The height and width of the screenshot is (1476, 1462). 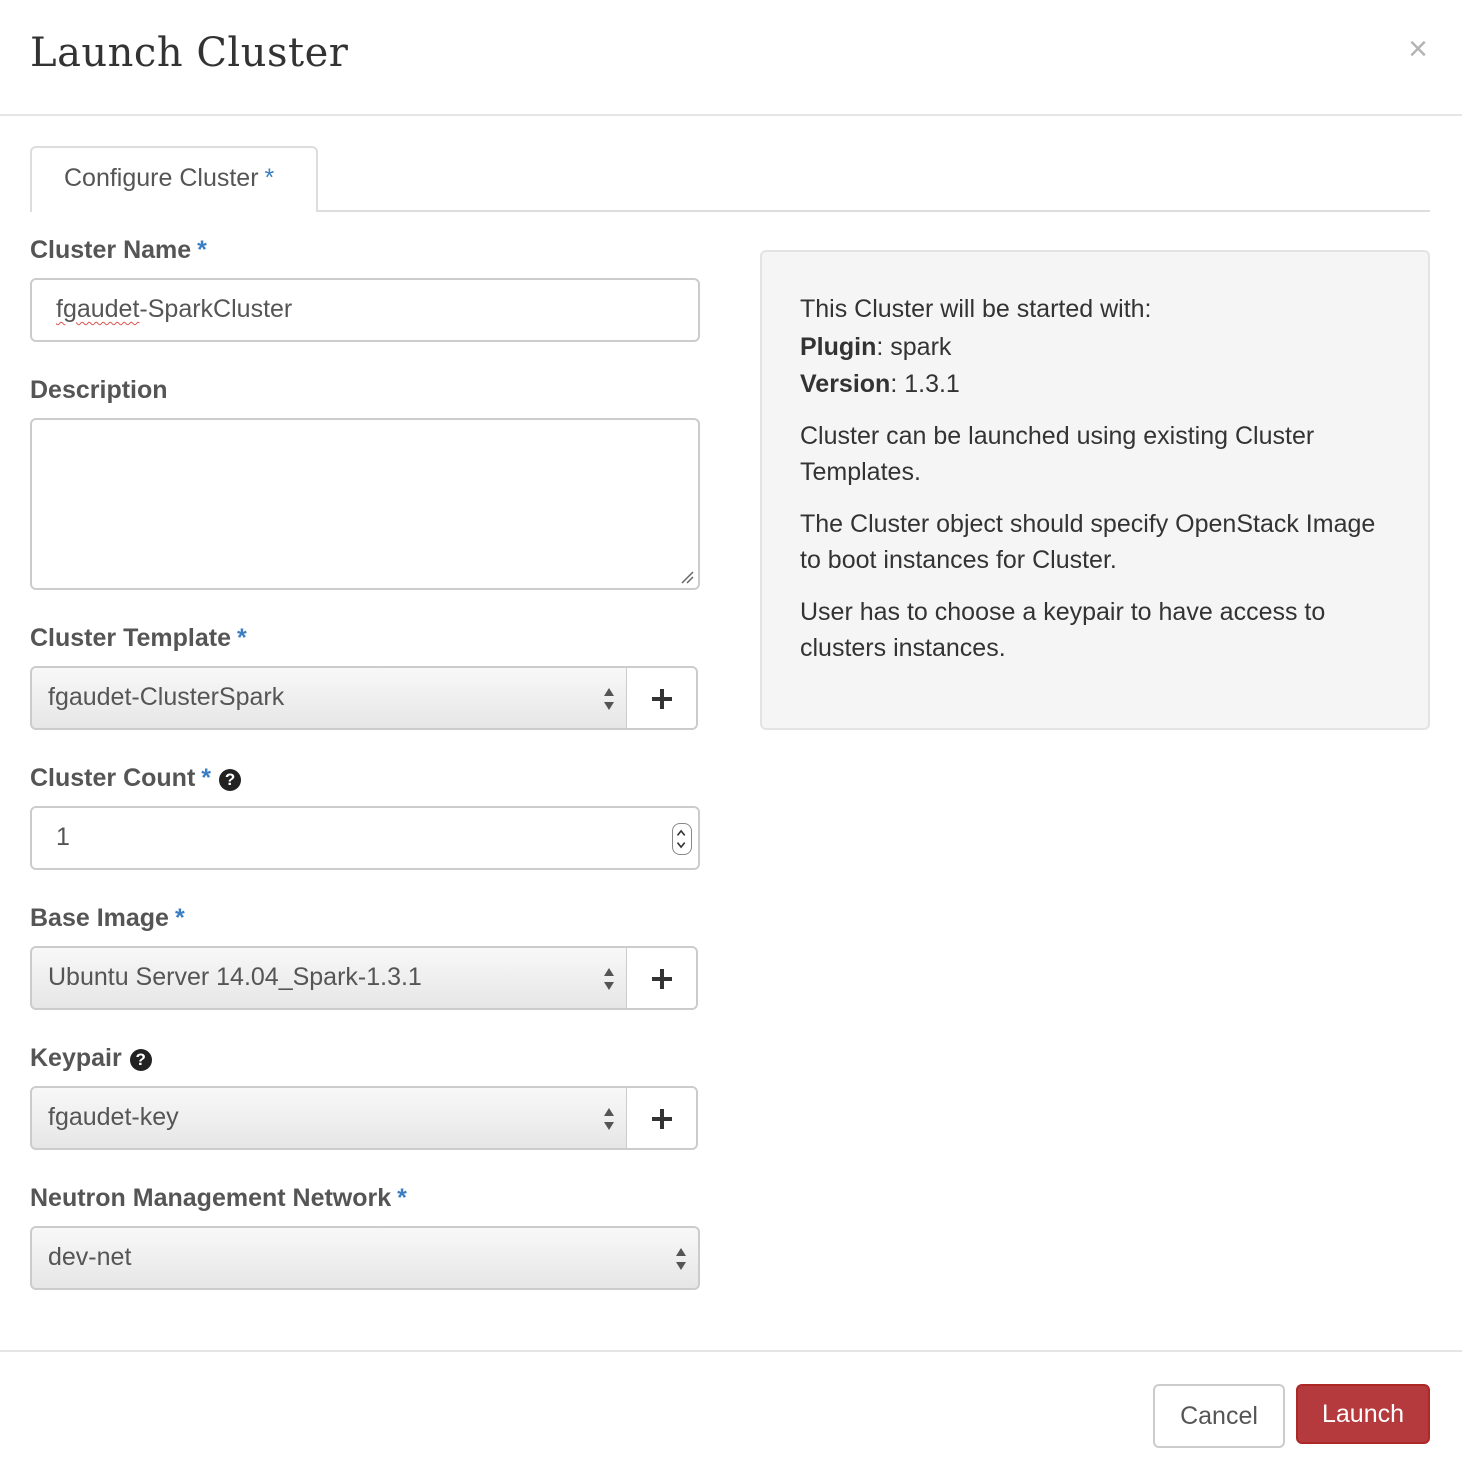 I want to click on info-plugin-label: Plugin, so click(x=838, y=347).